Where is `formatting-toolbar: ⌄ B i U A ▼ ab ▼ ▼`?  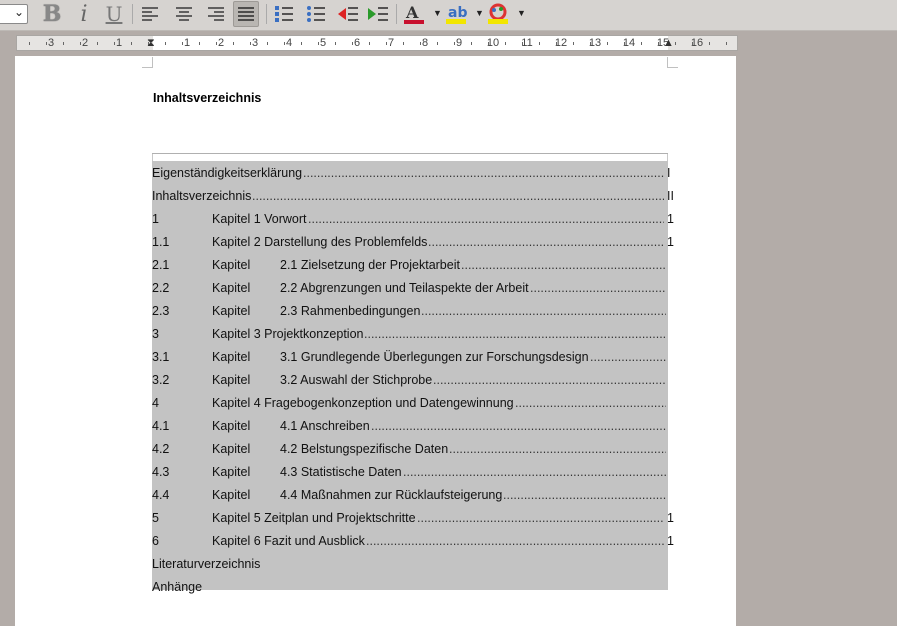
formatting-toolbar: ⌄ B i U A ▼ ab ▼ ▼ is located at coordinates (448, 15).